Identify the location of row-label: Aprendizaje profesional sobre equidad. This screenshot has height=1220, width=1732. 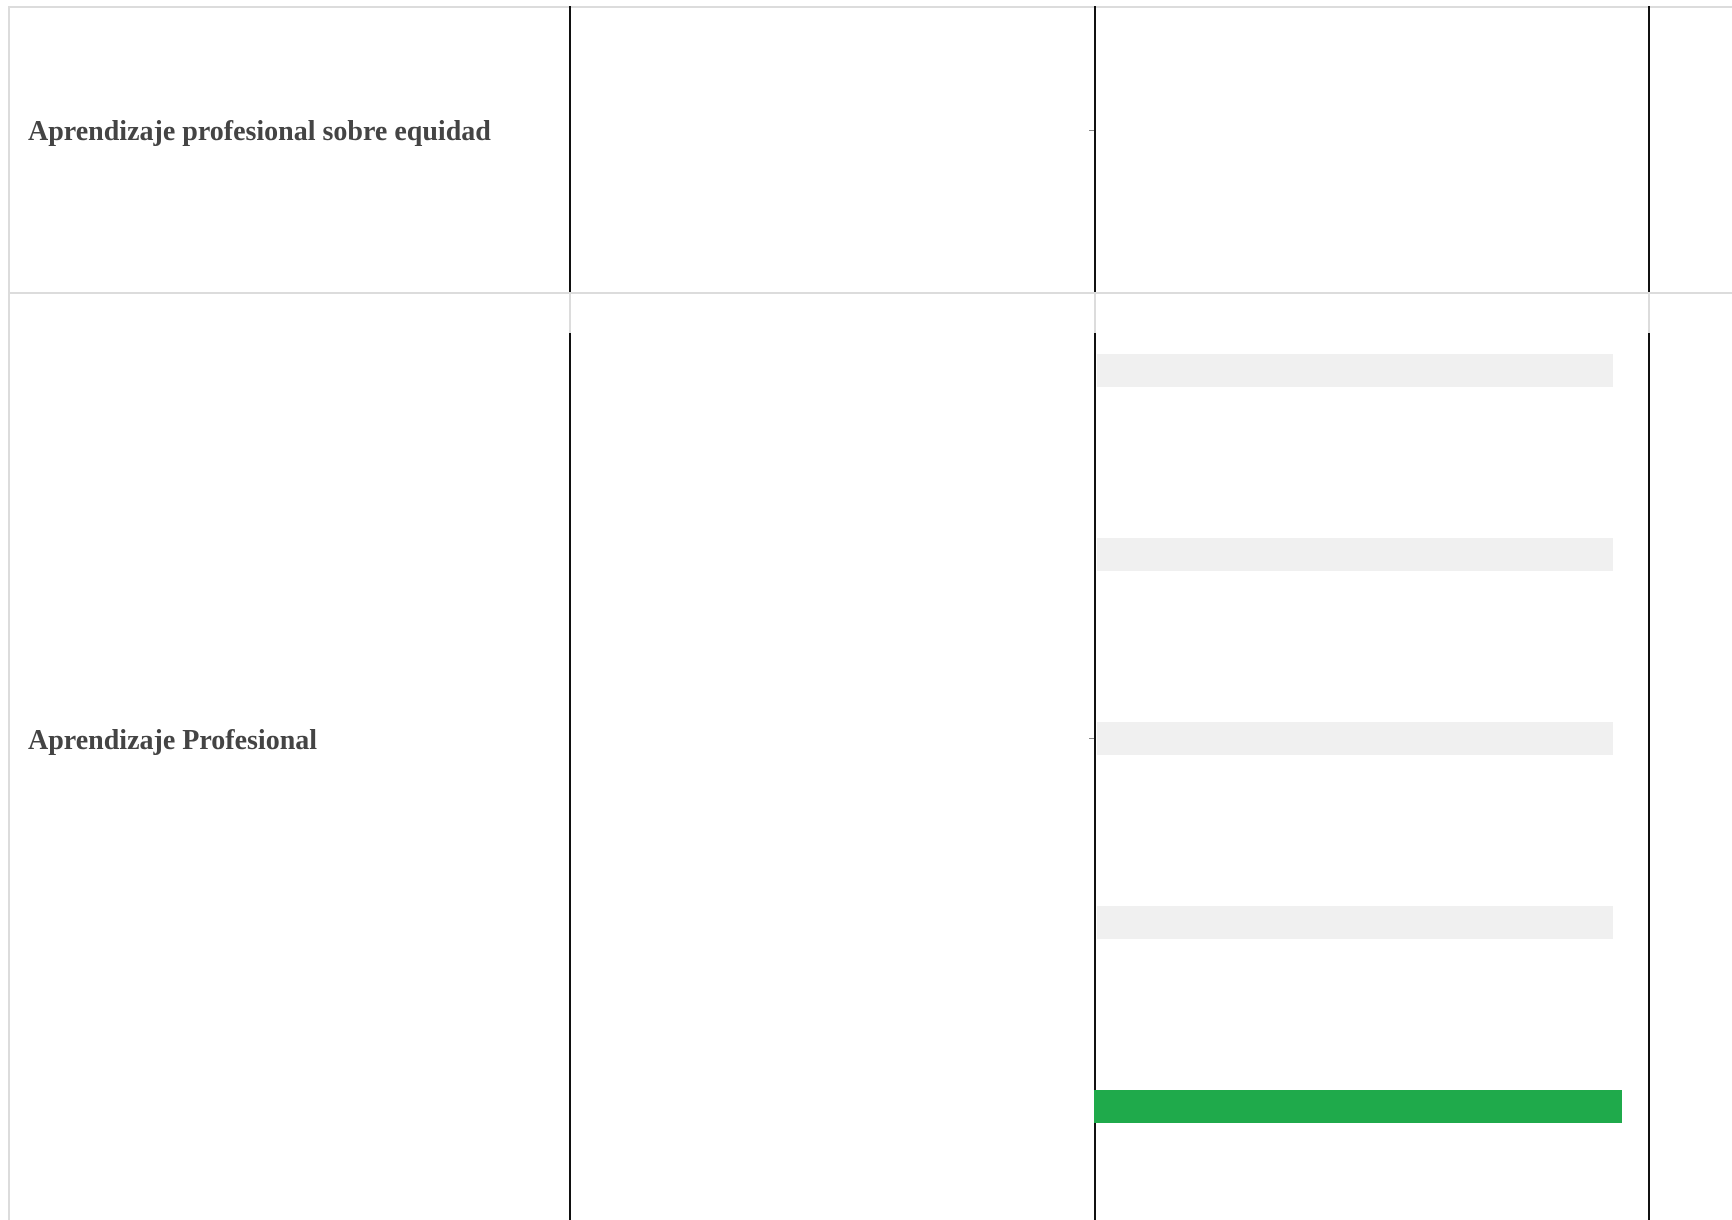
(259, 131).